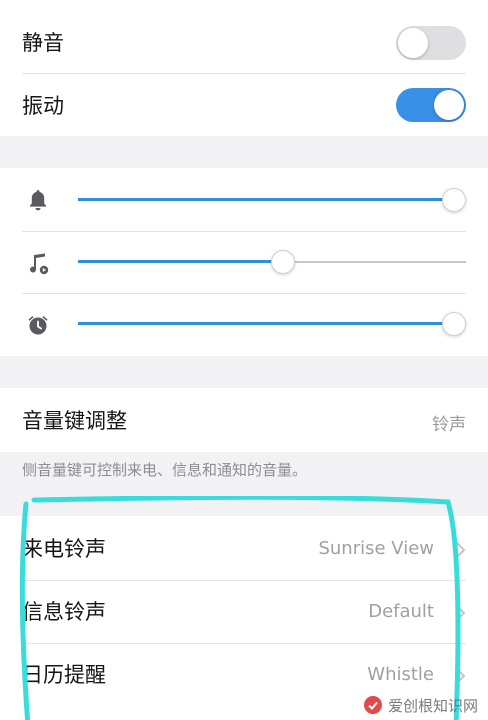 Image resolution: width=488 pixels, height=720 pixels. What do you see at coordinates (38, 200) in the screenshot?
I see `bell-icon` at bounding box center [38, 200].